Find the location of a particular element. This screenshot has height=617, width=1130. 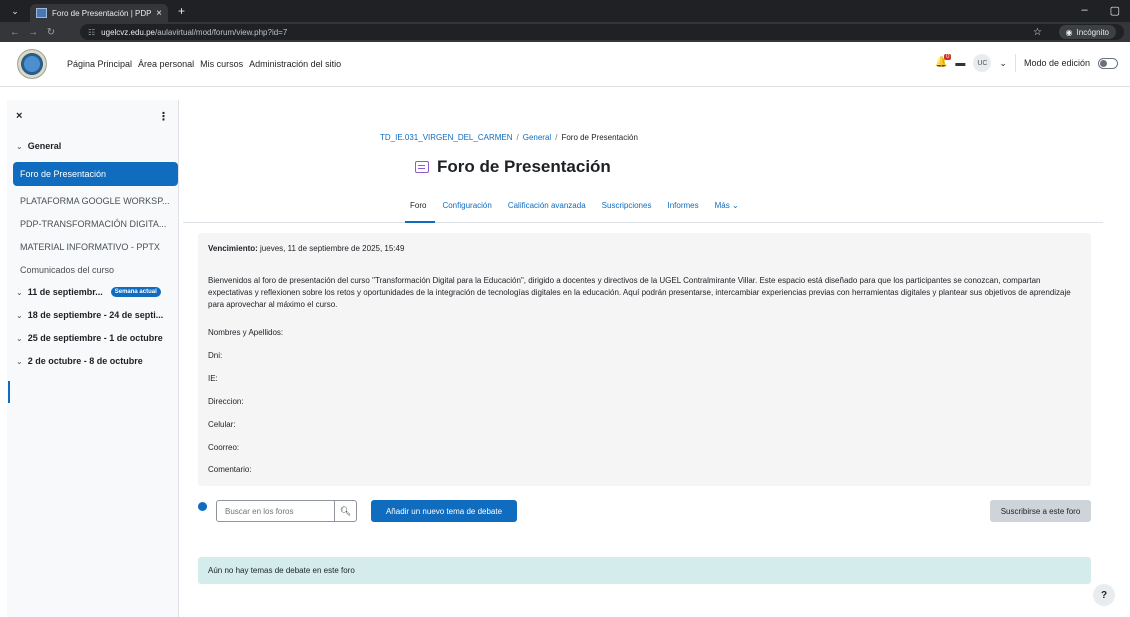

nav-item-site-admin: Administración del sitio is located at coordinates (295, 64).